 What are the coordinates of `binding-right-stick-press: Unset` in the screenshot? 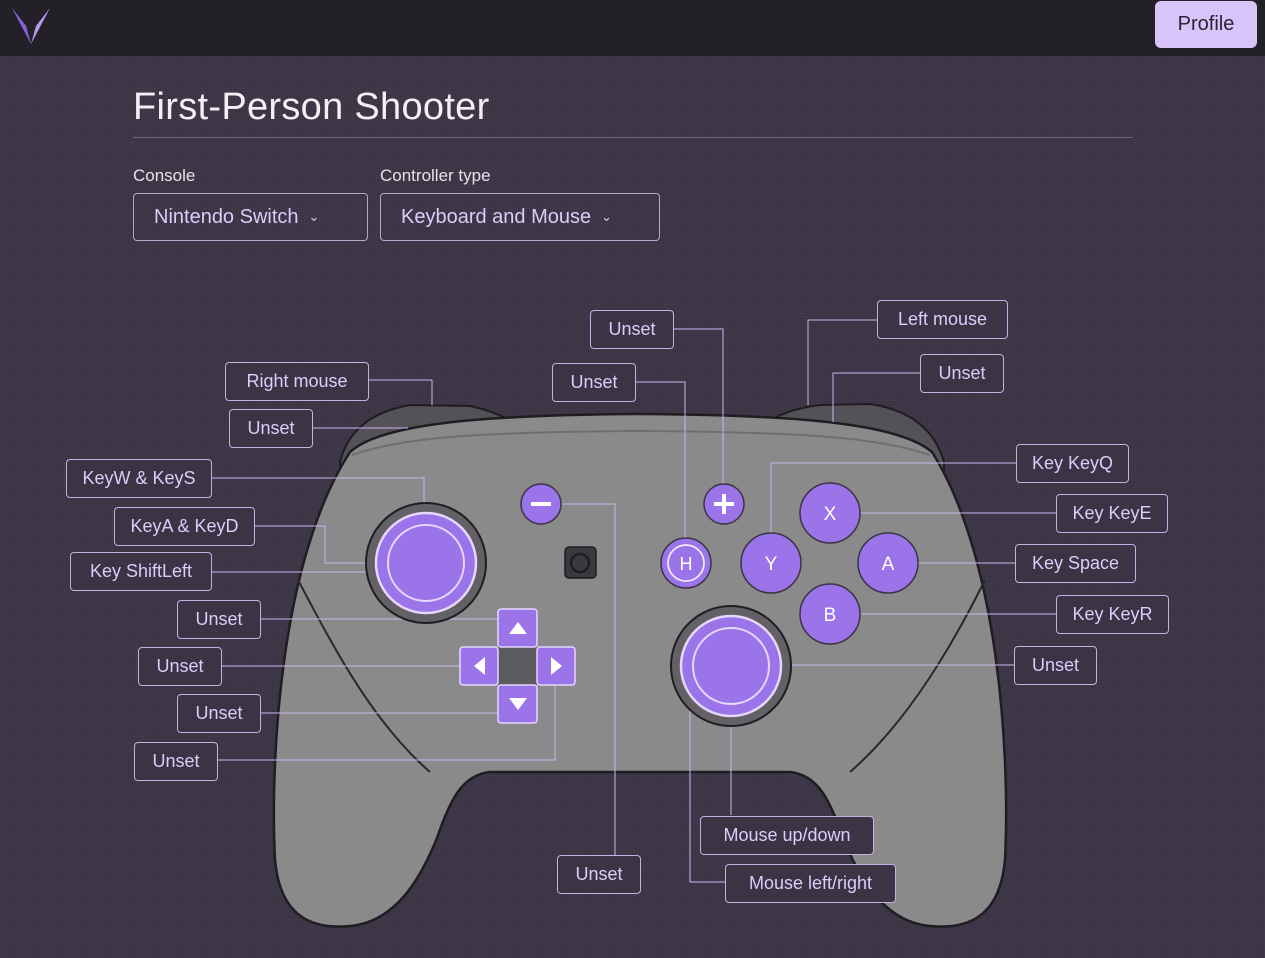 It's located at (1055, 665).